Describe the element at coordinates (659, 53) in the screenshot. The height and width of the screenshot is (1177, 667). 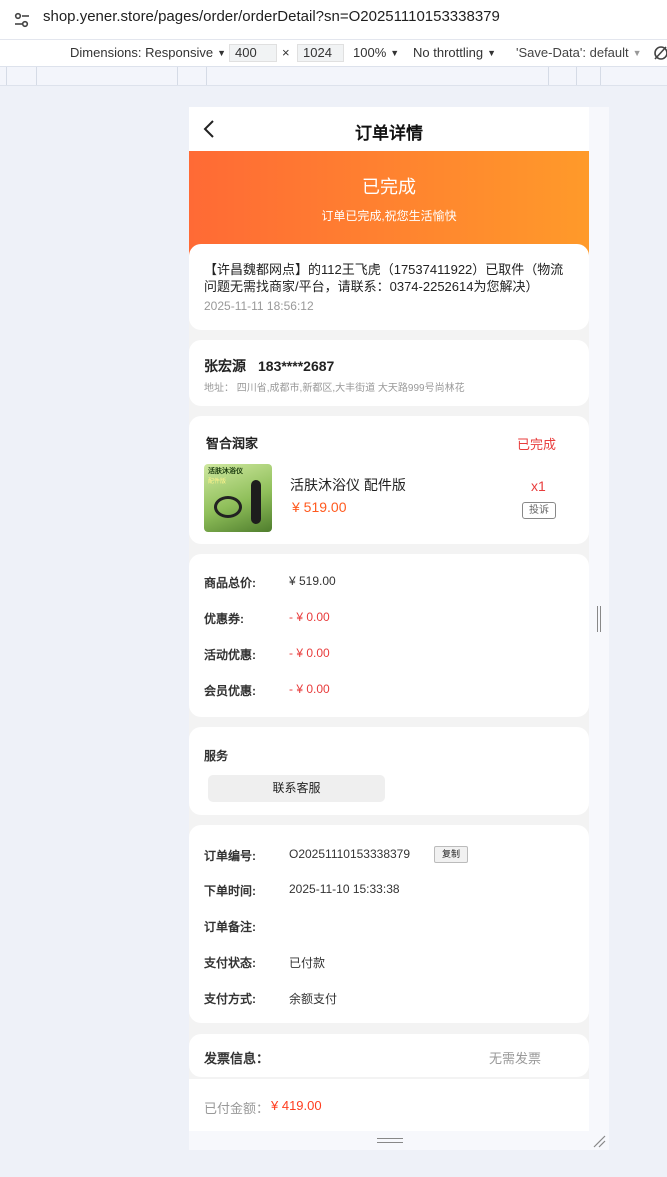
I see `rotate-icon` at that location.